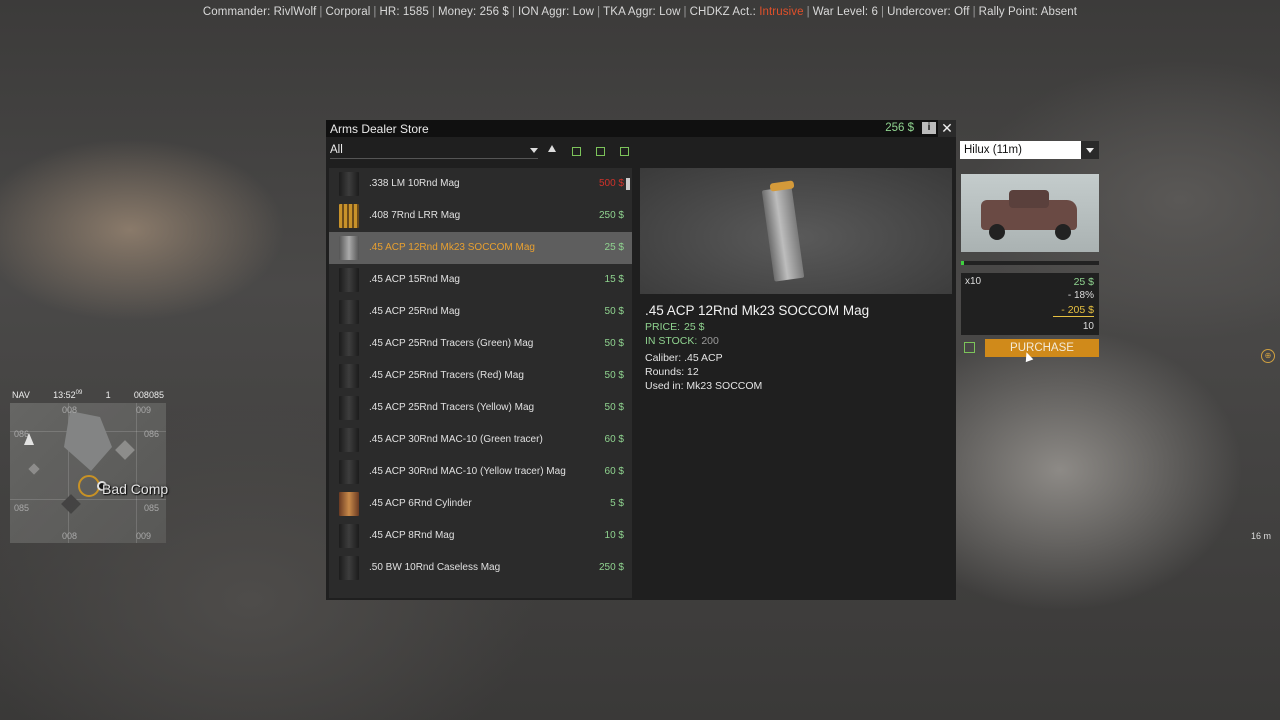 This screenshot has width=1280, height=720. I want to click on channel-number: 1, so click(108, 395).